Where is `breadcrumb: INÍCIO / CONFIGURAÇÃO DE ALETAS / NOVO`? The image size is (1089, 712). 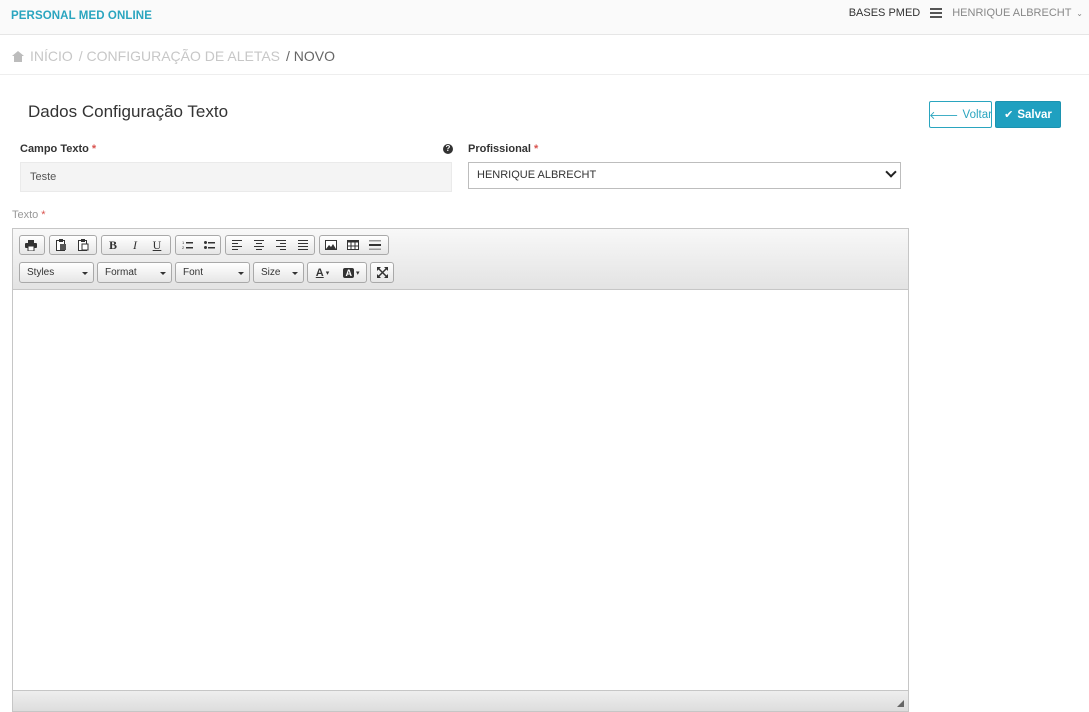
breadcrumb: INÍCIO / CONFIGURAÇÃO DE ALETAS / NOVO is located at coordinates (173, 56).